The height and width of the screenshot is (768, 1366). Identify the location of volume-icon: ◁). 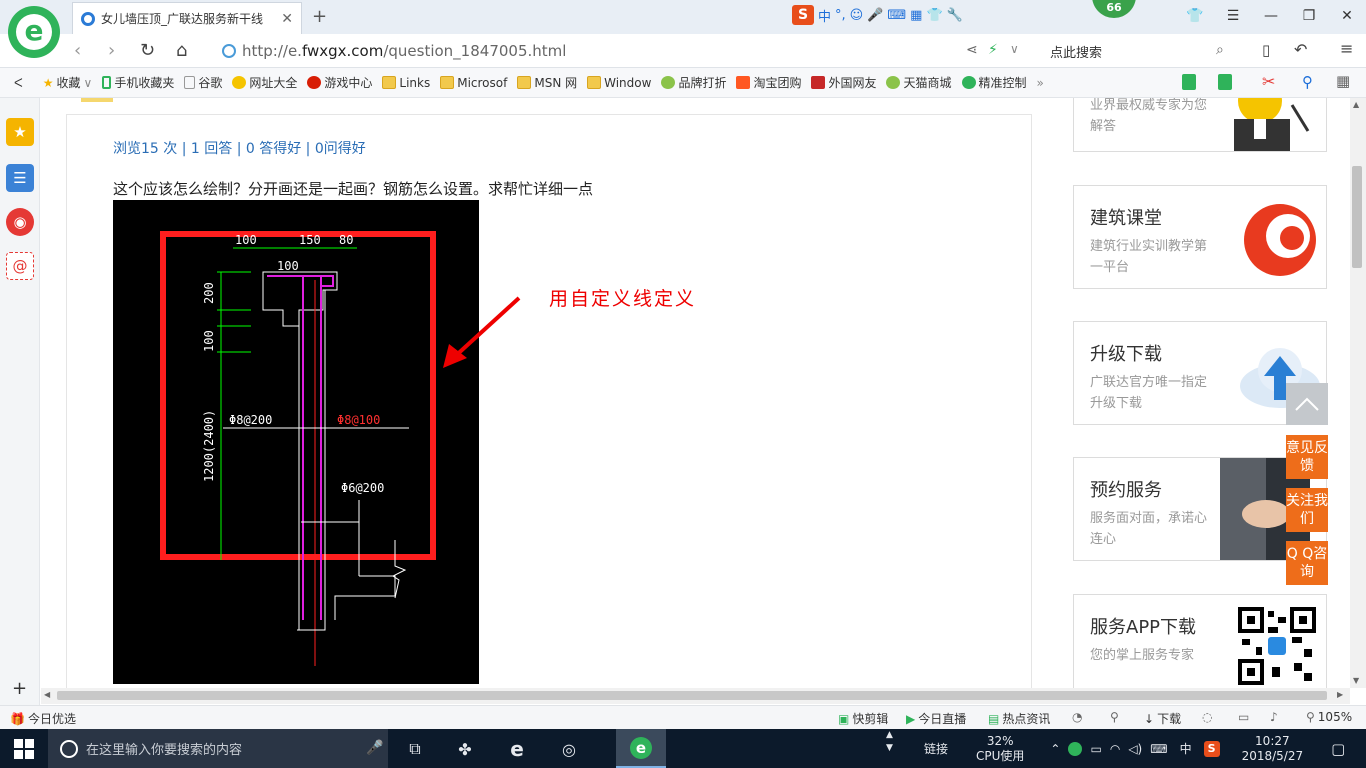
(1135, 749).